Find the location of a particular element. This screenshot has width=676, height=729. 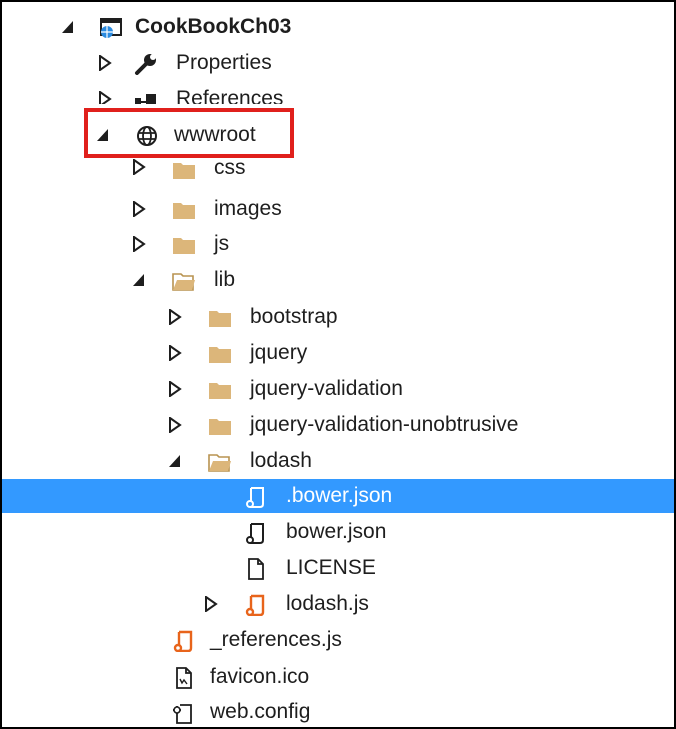

tree-item-label: favicon.ico is located at coordinates (260, 676).